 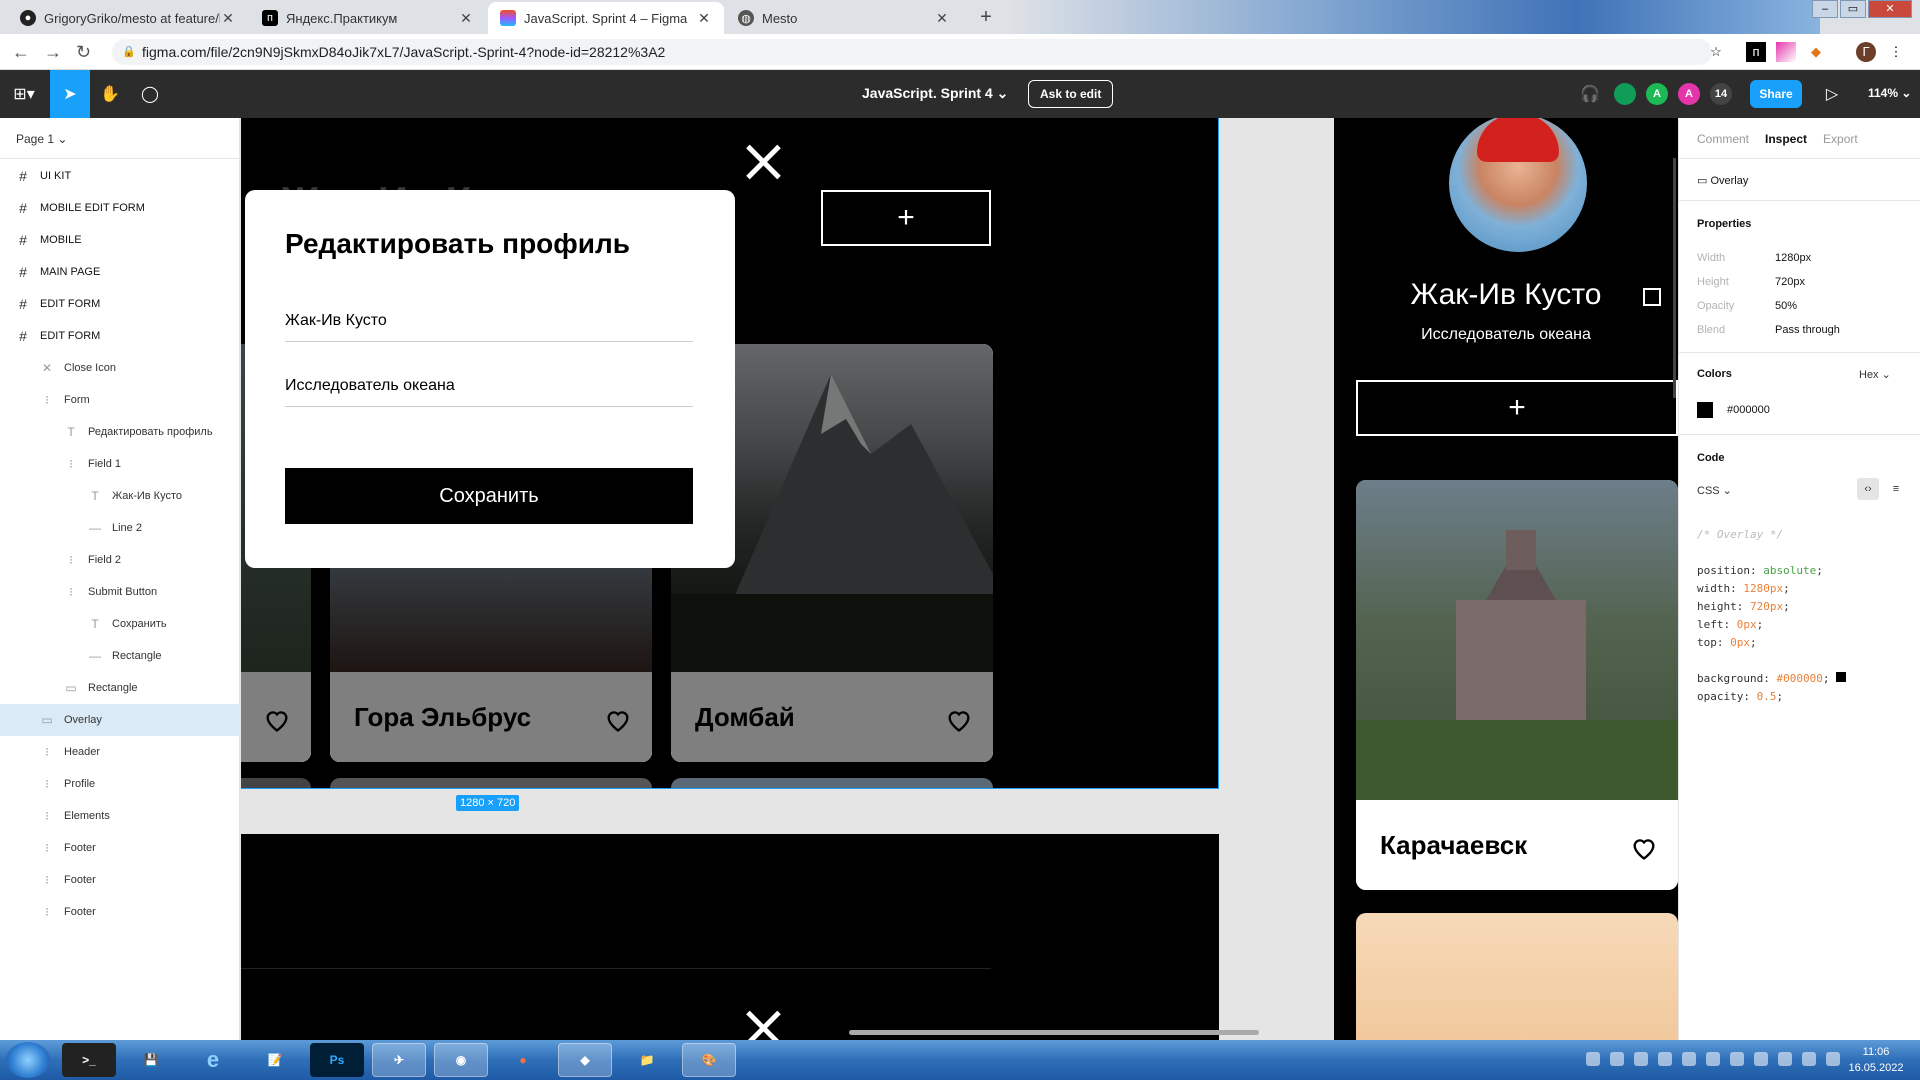 What do you see at coordinates (28, 1060) in the screenshot?
I see `start-button` at bounding box center [28, 1060].